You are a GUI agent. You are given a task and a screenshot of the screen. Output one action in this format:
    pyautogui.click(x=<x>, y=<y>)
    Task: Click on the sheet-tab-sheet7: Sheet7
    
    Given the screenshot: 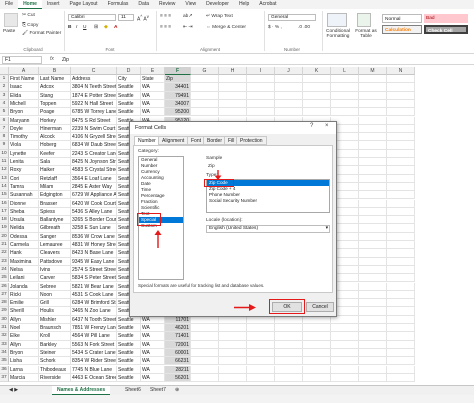 What is the action you would take?
    pyautogui.click(x=158, y=390)
    